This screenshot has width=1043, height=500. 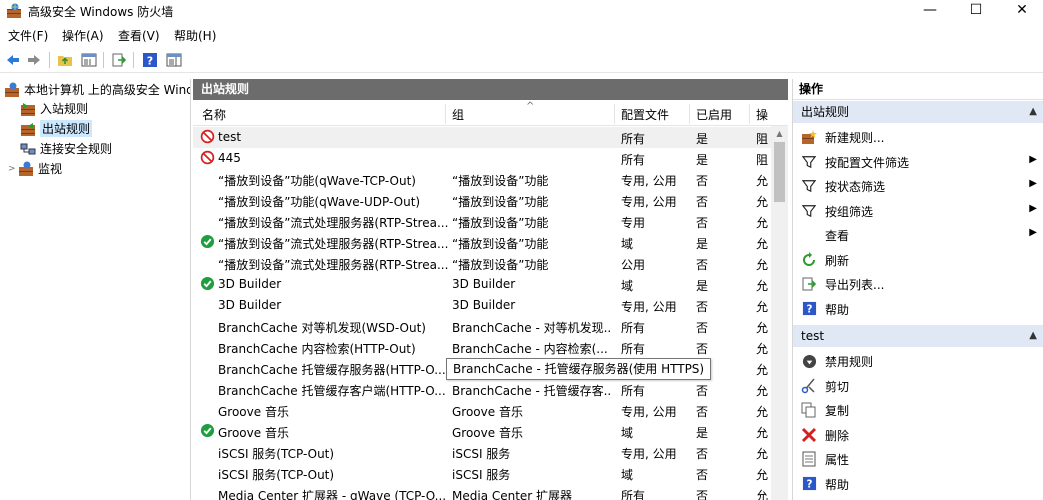 What do you see at coordinates (482, 158) in the screenshot?
I see `table-row: 445 所有 是 阻` at bounding box center [482, 158].